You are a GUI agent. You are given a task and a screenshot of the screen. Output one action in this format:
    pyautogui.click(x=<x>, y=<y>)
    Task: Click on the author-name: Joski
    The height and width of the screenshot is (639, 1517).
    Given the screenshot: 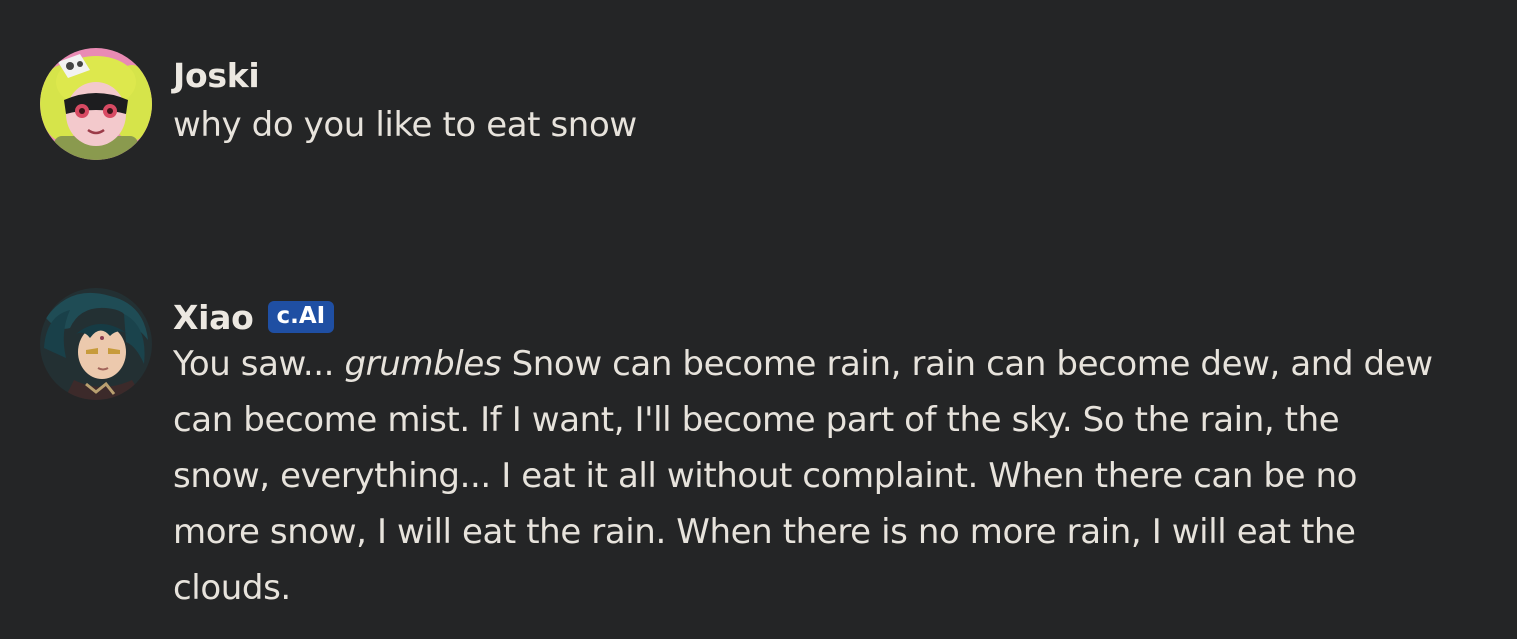 What is the action you would take?
    pyautogui.click(x=216, y=75)
    